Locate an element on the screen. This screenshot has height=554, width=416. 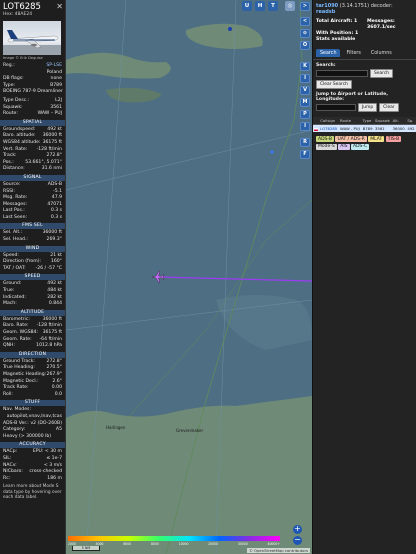
signal-value: 47.9 is located at coordinates (56, 198).